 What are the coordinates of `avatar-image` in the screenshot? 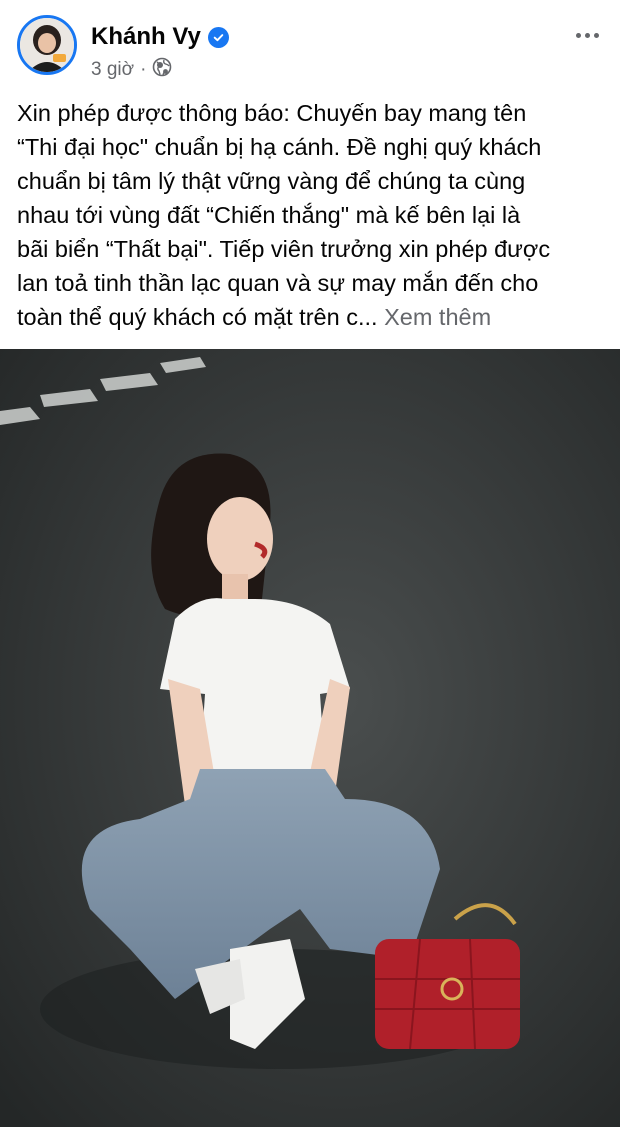 It's located at (47, 45).